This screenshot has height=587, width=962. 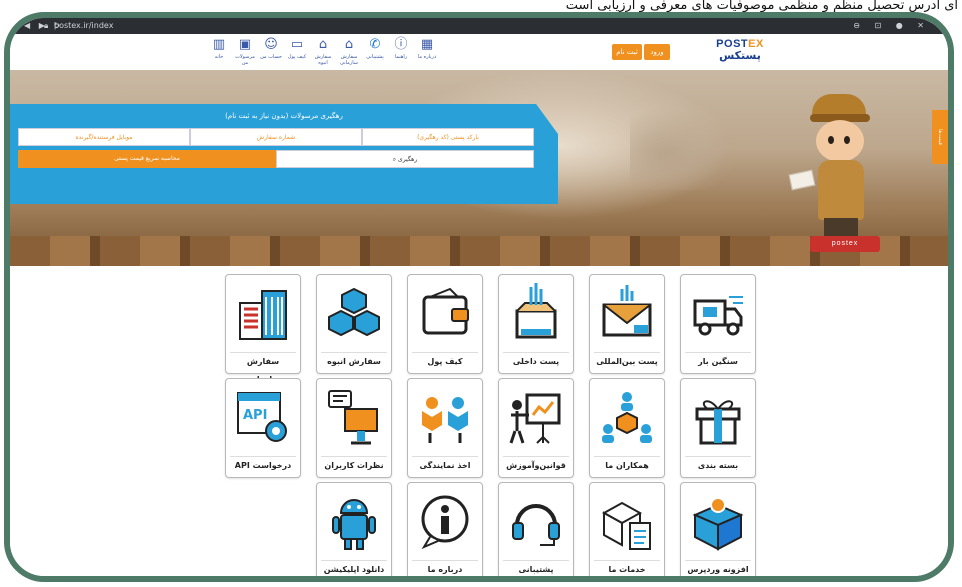 What do you see at coordinates (690, 145) in the screenshot?
I see `hero-background-jars` at bounding box center [690, 145].